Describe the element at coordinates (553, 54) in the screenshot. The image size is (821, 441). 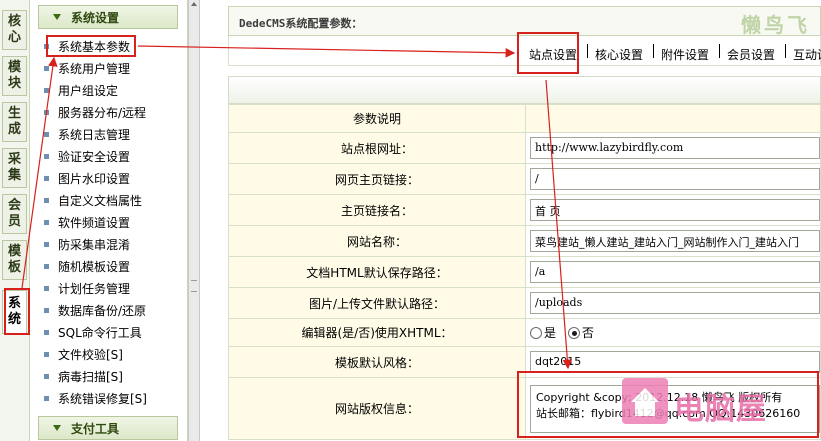
I see `tab-site-settings: 站点设置` at that location.